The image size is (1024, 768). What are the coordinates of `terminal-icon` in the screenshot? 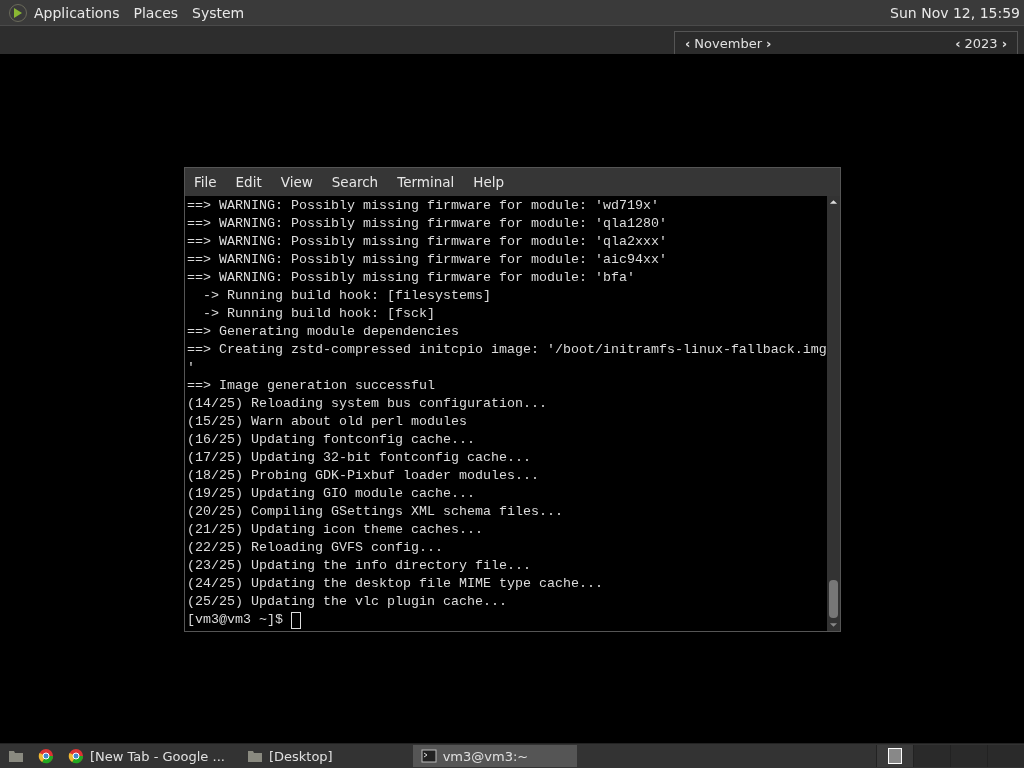 It's located at (428, 756).